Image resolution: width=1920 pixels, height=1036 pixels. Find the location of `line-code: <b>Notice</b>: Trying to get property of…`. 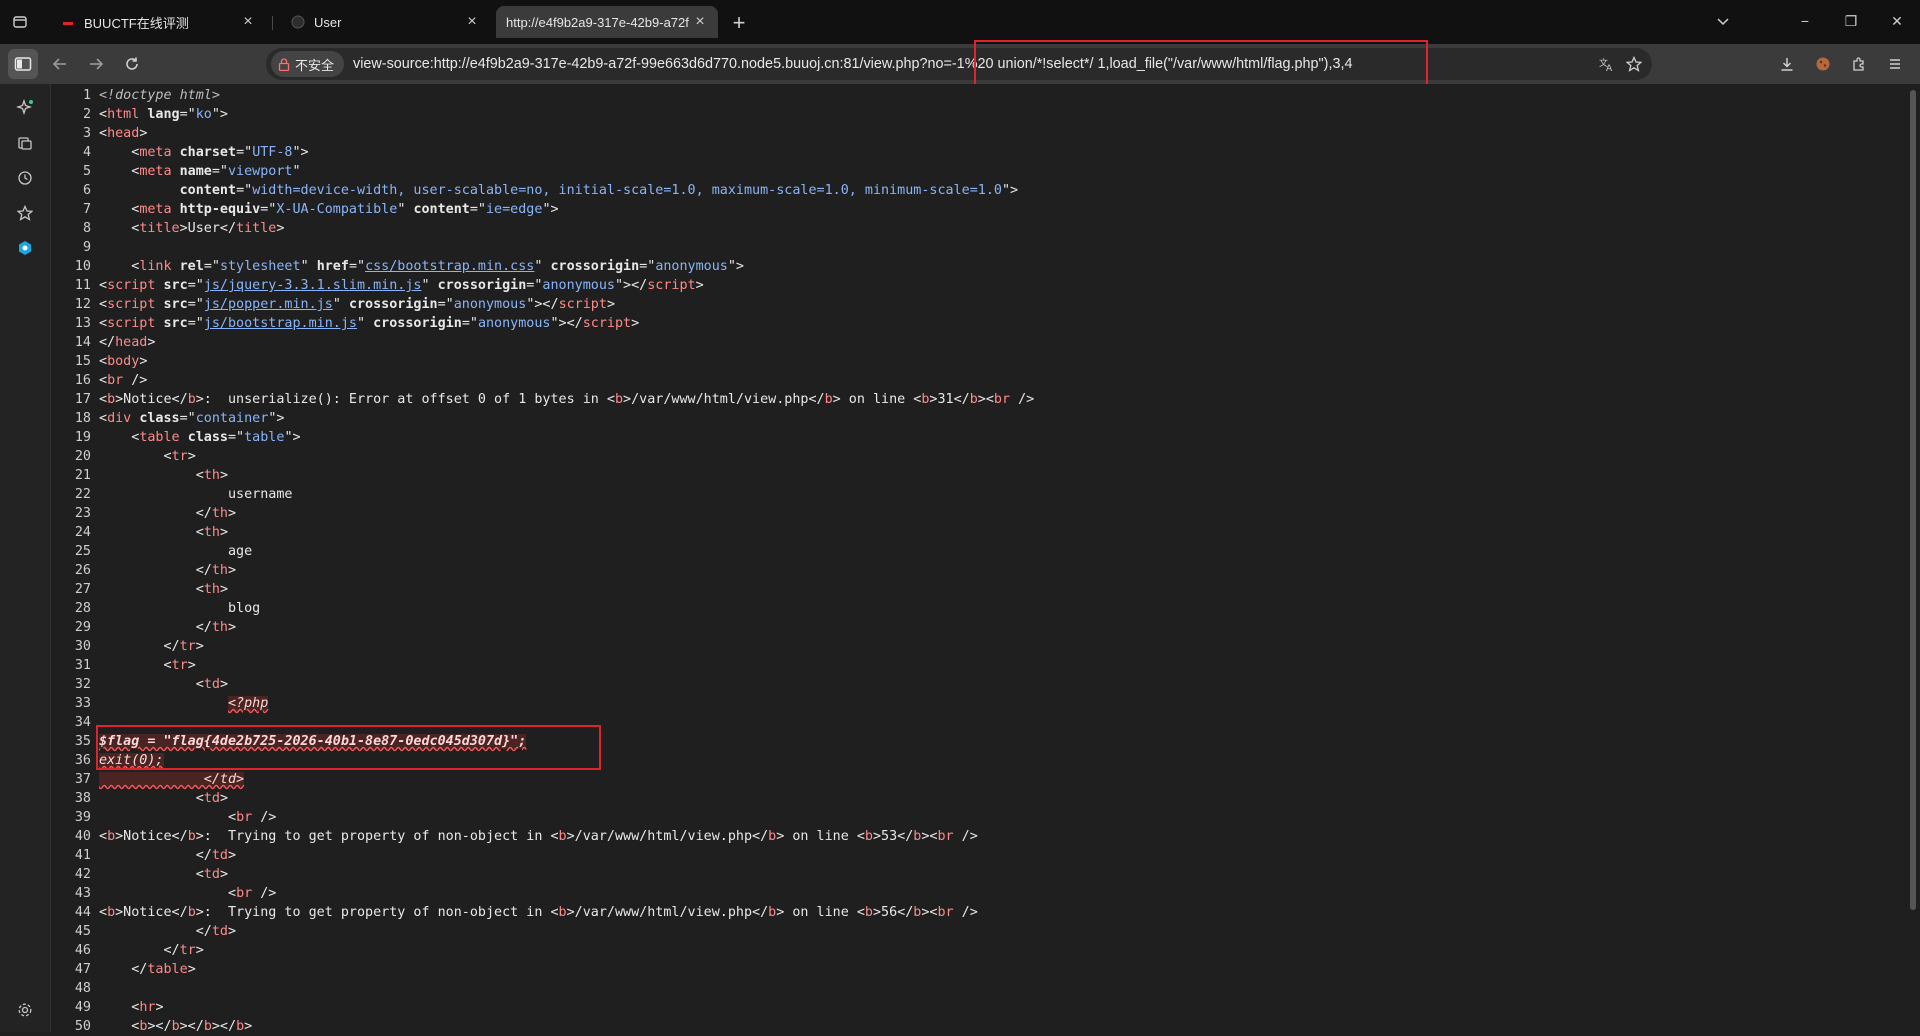

line-code: <b>Notice</b>: Trying to get property of… is located at coordinates (538, 912).